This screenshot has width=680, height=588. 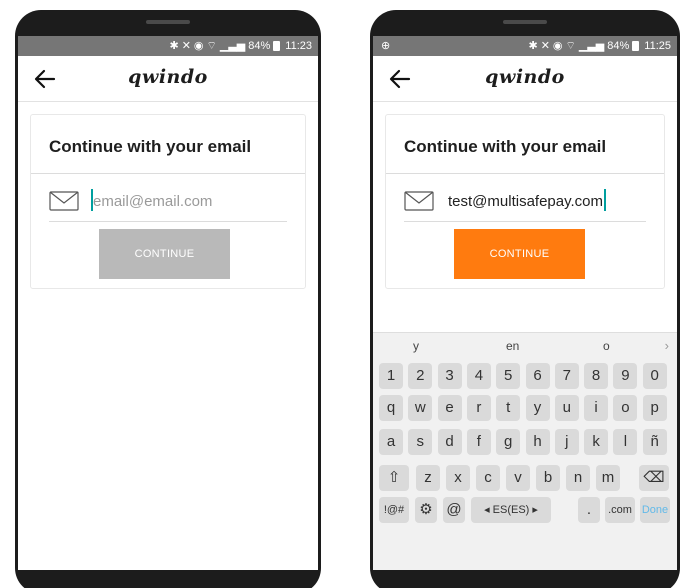 I want to click on key-x: x, so click(x=458, y=478).